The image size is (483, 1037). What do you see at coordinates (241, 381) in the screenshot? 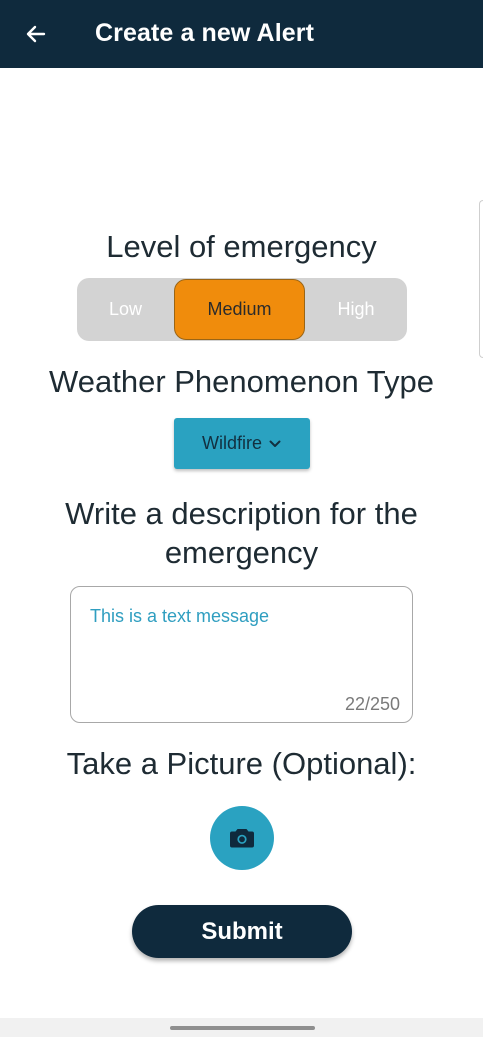
I see `phenomenon-type-label: Weather Phenomenon Type` at bounding box center [241, 381].